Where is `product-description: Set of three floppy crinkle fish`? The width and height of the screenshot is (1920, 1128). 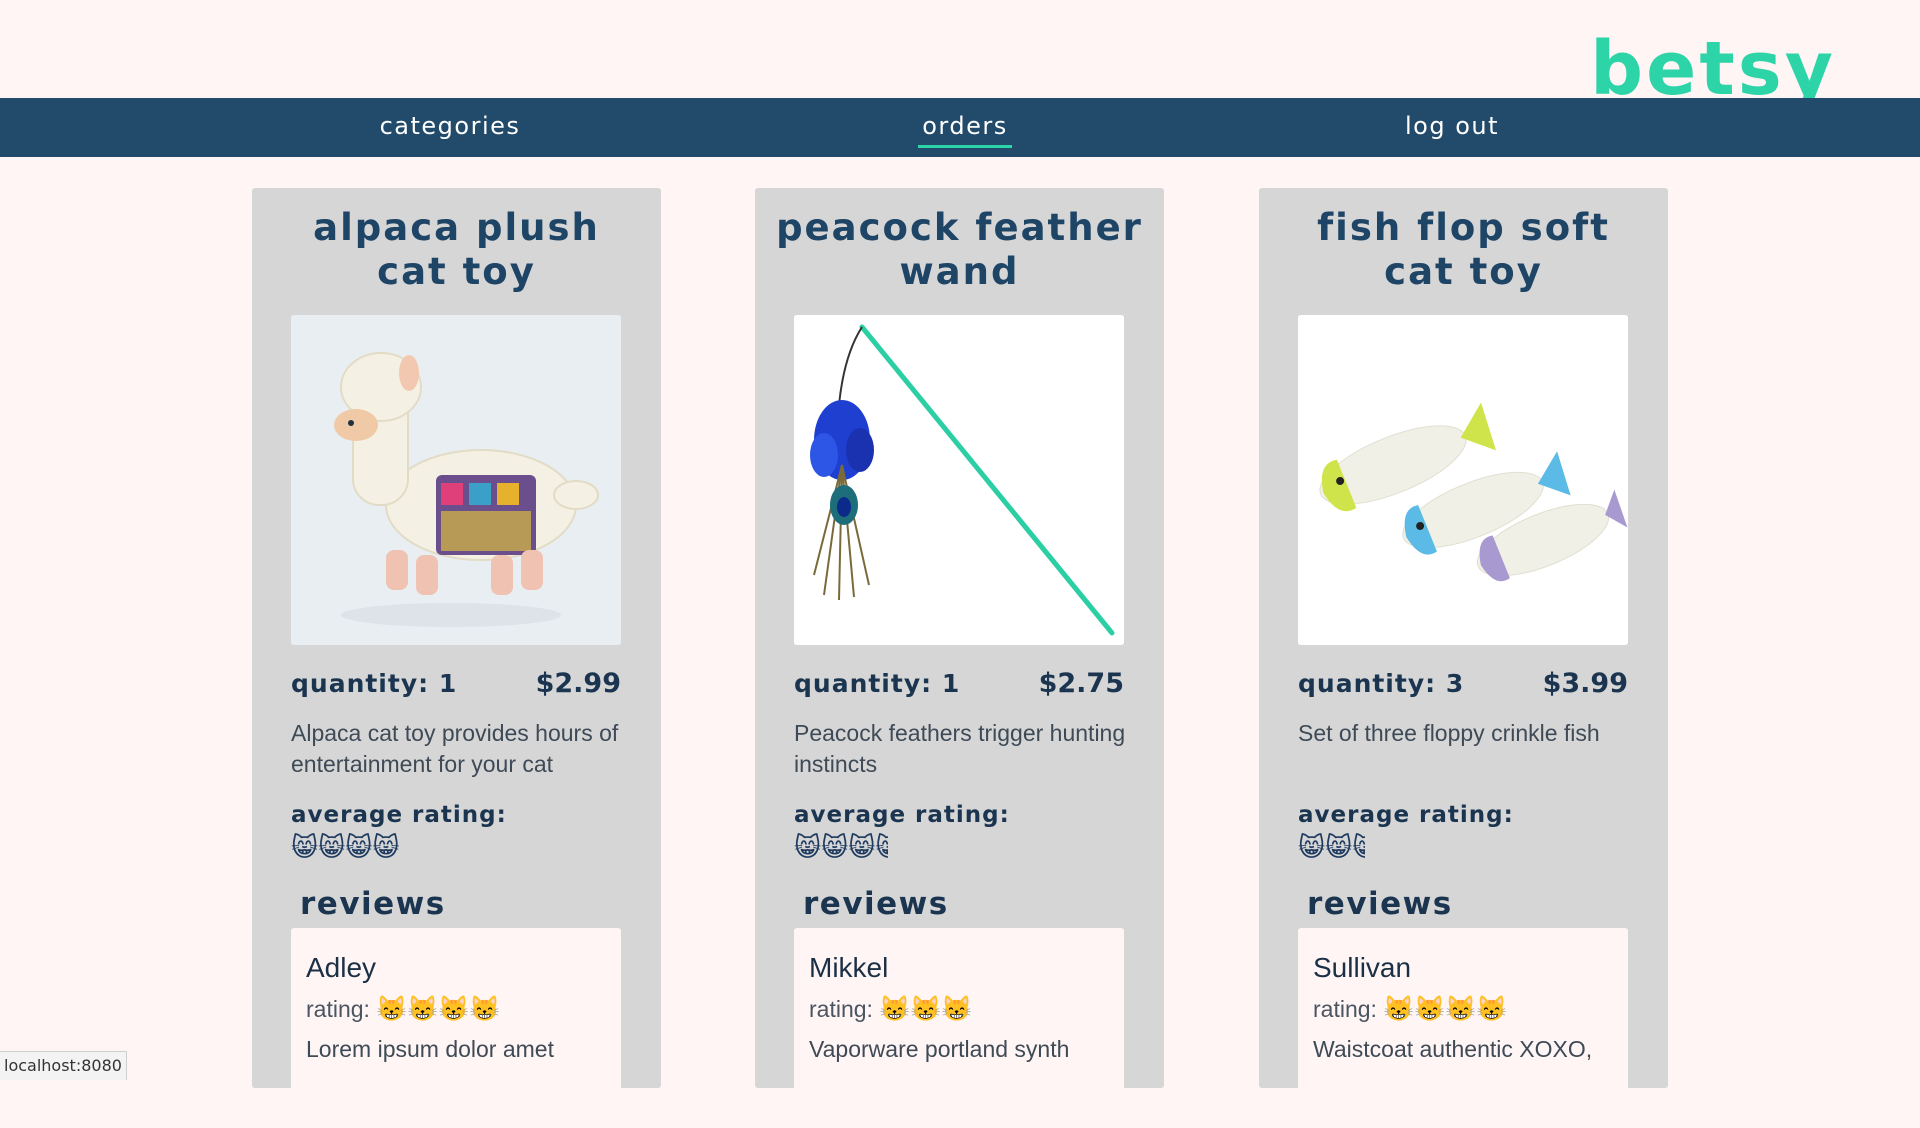
product-description: Set of three floppy crinkle fish is located at coordinates (1449, 733).